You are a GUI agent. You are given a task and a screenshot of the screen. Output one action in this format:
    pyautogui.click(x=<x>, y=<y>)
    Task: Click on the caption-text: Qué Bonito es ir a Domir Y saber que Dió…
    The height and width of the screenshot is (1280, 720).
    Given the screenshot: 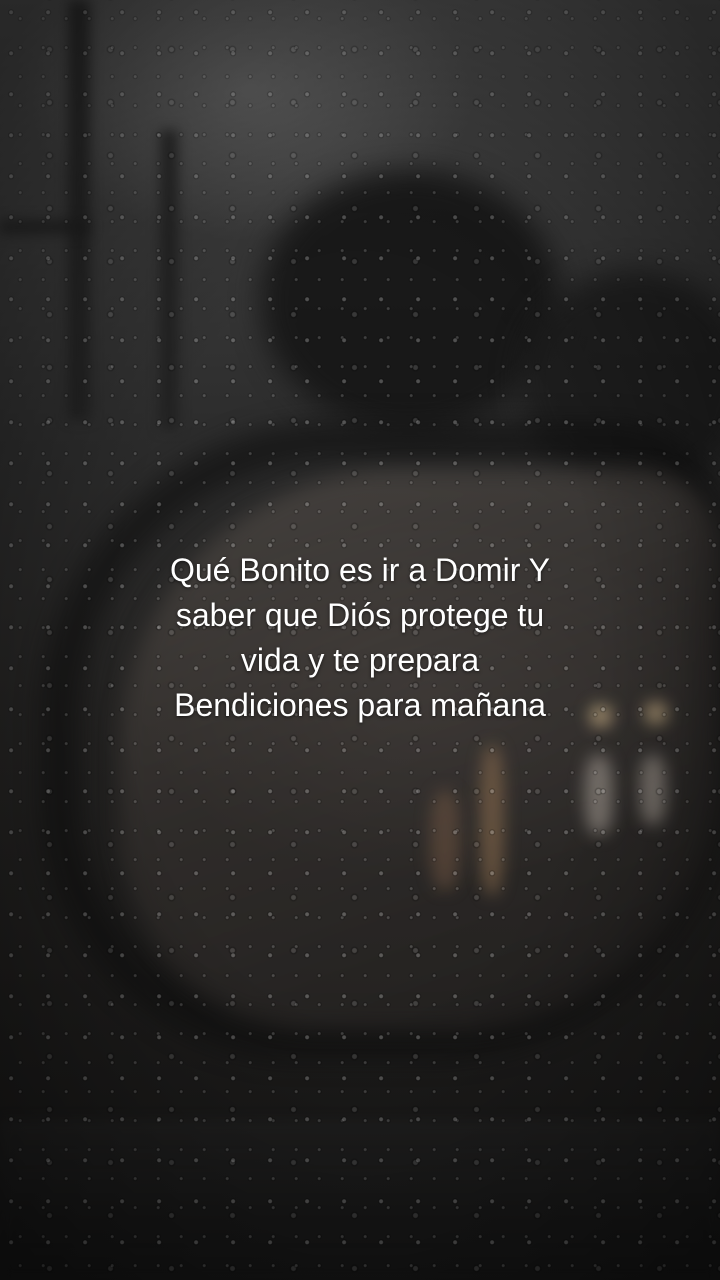 What is the action you would take?
    pyautogui.click(x=360, y=638)
    